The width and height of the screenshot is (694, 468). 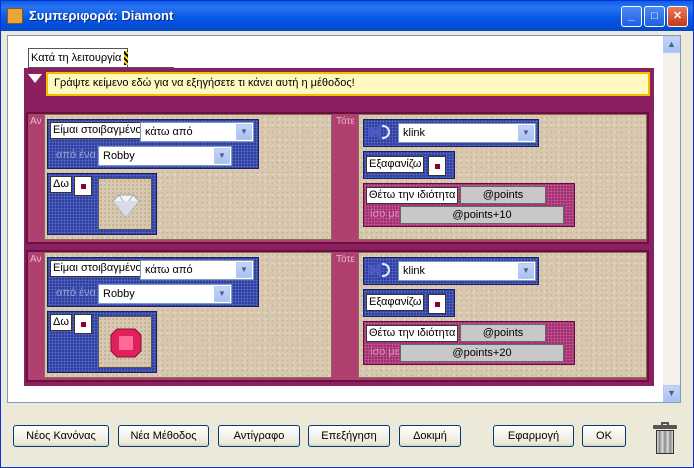 What do you see at coordinates (677, 16) in the screenshot?
I see `close-button: ✕` at bounding box center [677, 16].